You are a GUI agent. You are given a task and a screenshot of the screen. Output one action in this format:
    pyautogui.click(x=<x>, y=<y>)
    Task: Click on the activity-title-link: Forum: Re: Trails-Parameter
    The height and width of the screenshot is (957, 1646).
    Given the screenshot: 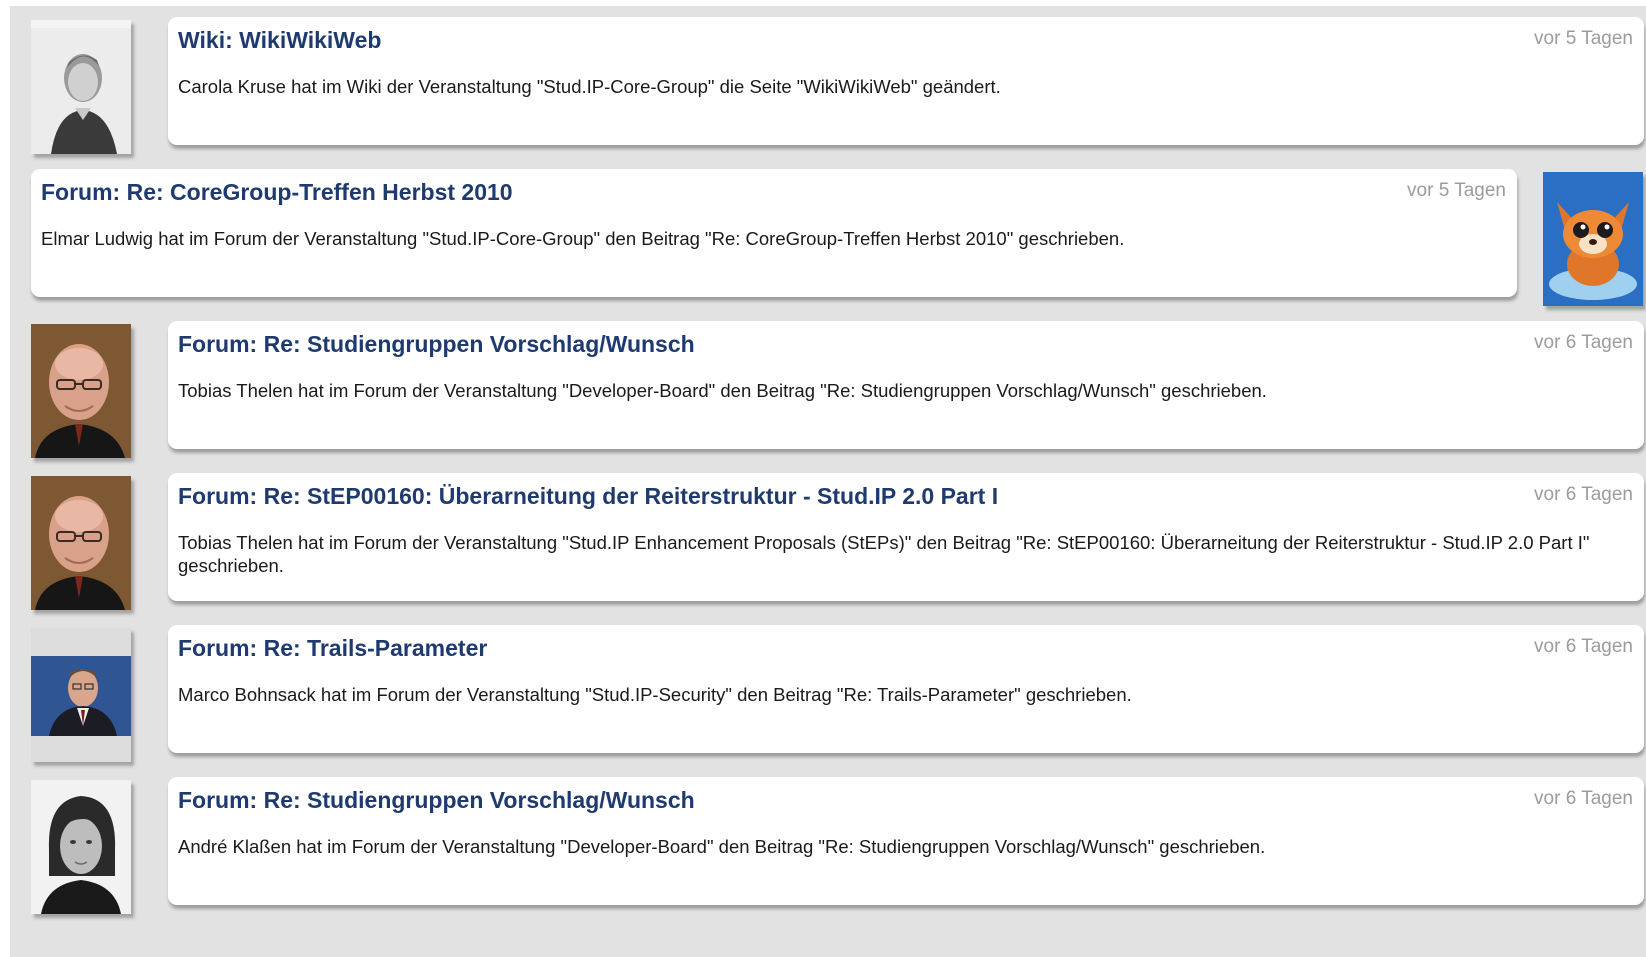 What is the action you would take?
    pyautogui.click(x=332, y=648)
    